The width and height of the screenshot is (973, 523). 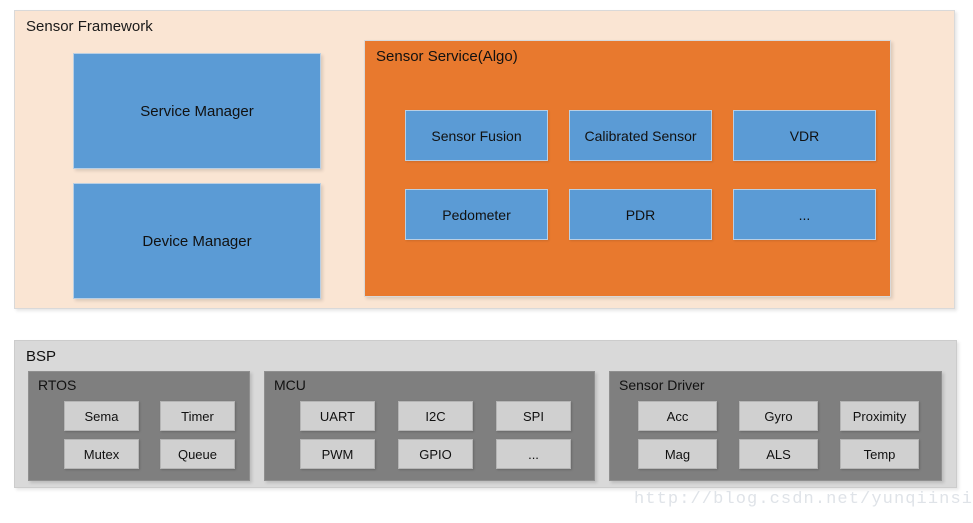 I want to click on rtos-item-mutex: Mutex, so click(x=101, y=454).